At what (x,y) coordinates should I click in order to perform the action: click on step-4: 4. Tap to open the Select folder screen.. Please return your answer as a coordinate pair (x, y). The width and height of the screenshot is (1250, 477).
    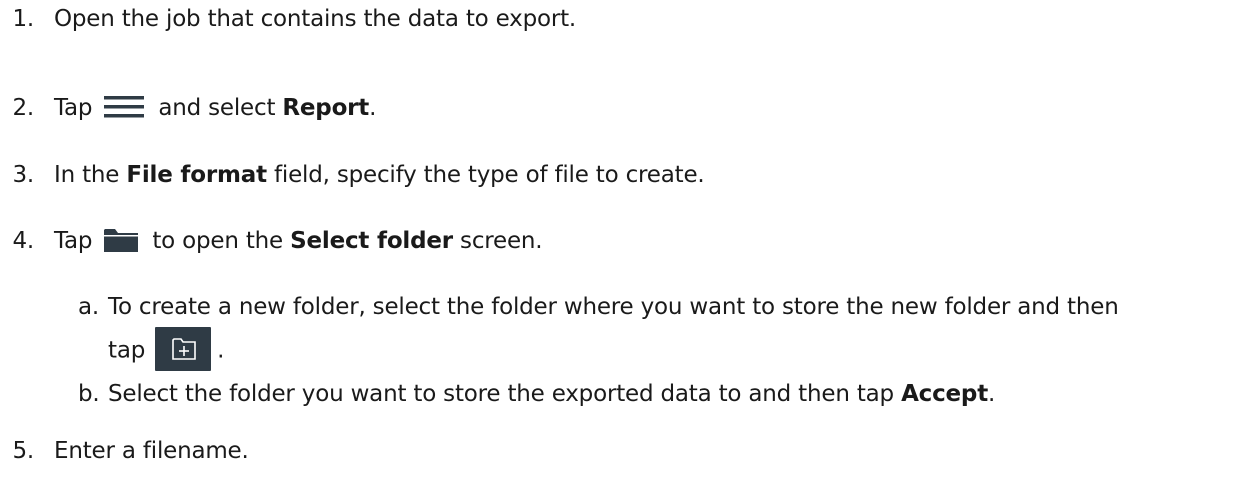
    Looking at the image, I should click on (271, 241).